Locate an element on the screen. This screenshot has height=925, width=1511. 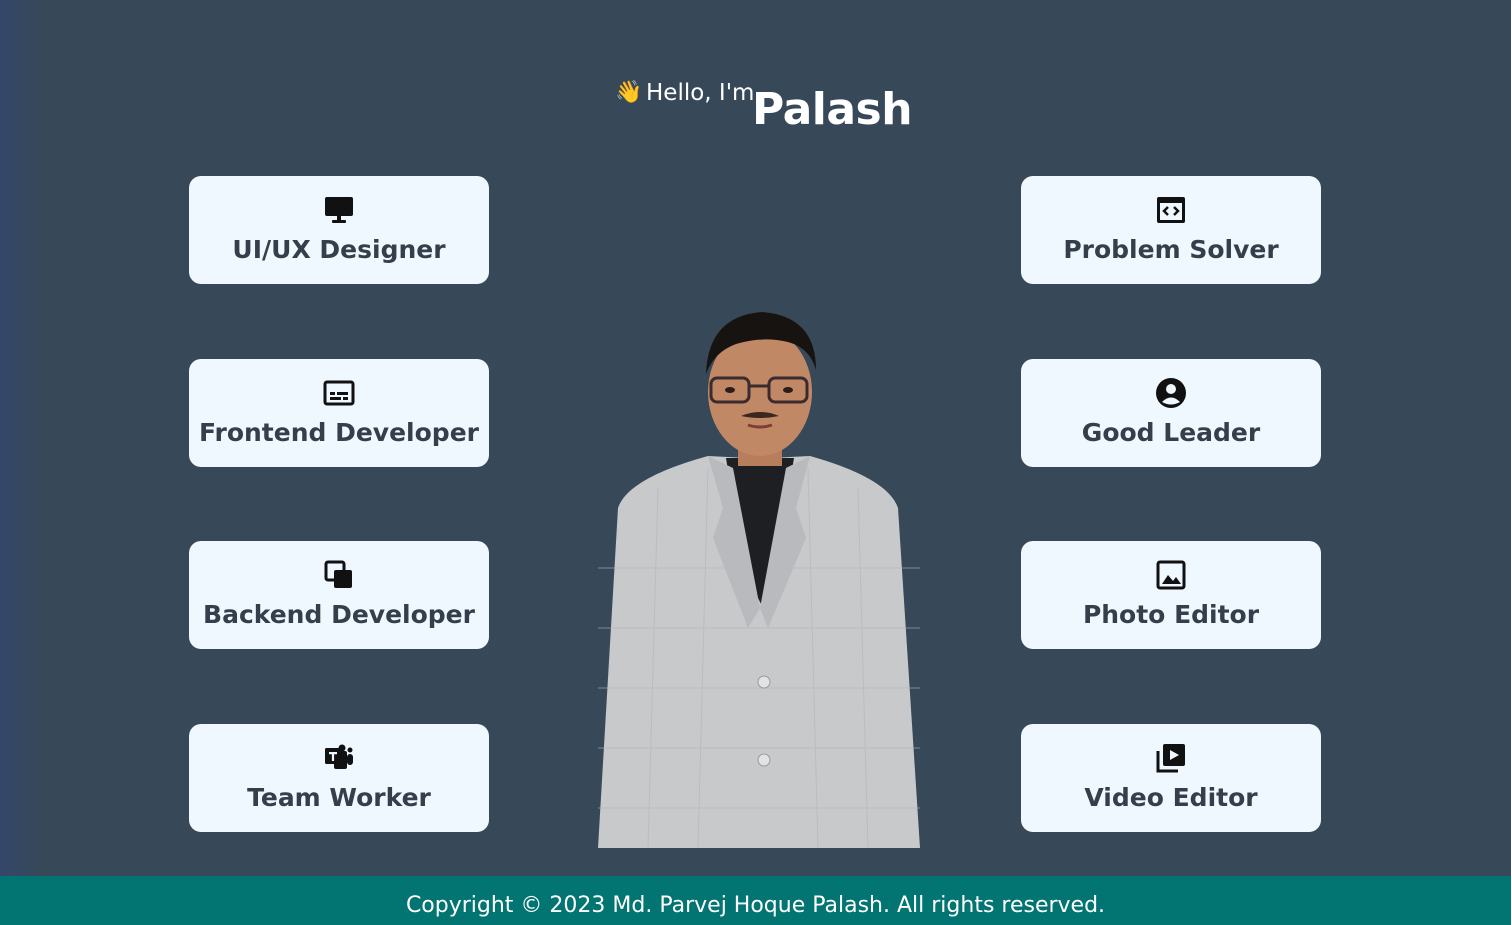
skill-label: Team Worker is located at coordinates (339, 797).